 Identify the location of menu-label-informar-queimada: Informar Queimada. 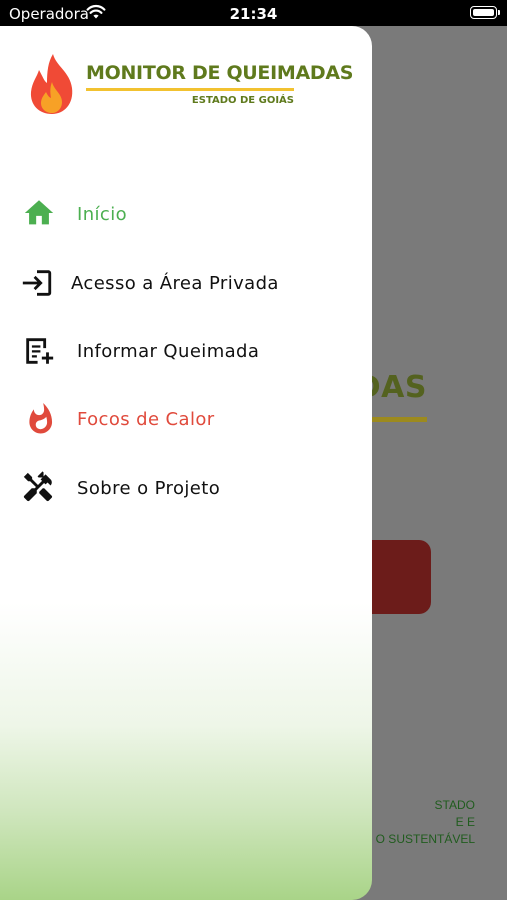
(168, 351).